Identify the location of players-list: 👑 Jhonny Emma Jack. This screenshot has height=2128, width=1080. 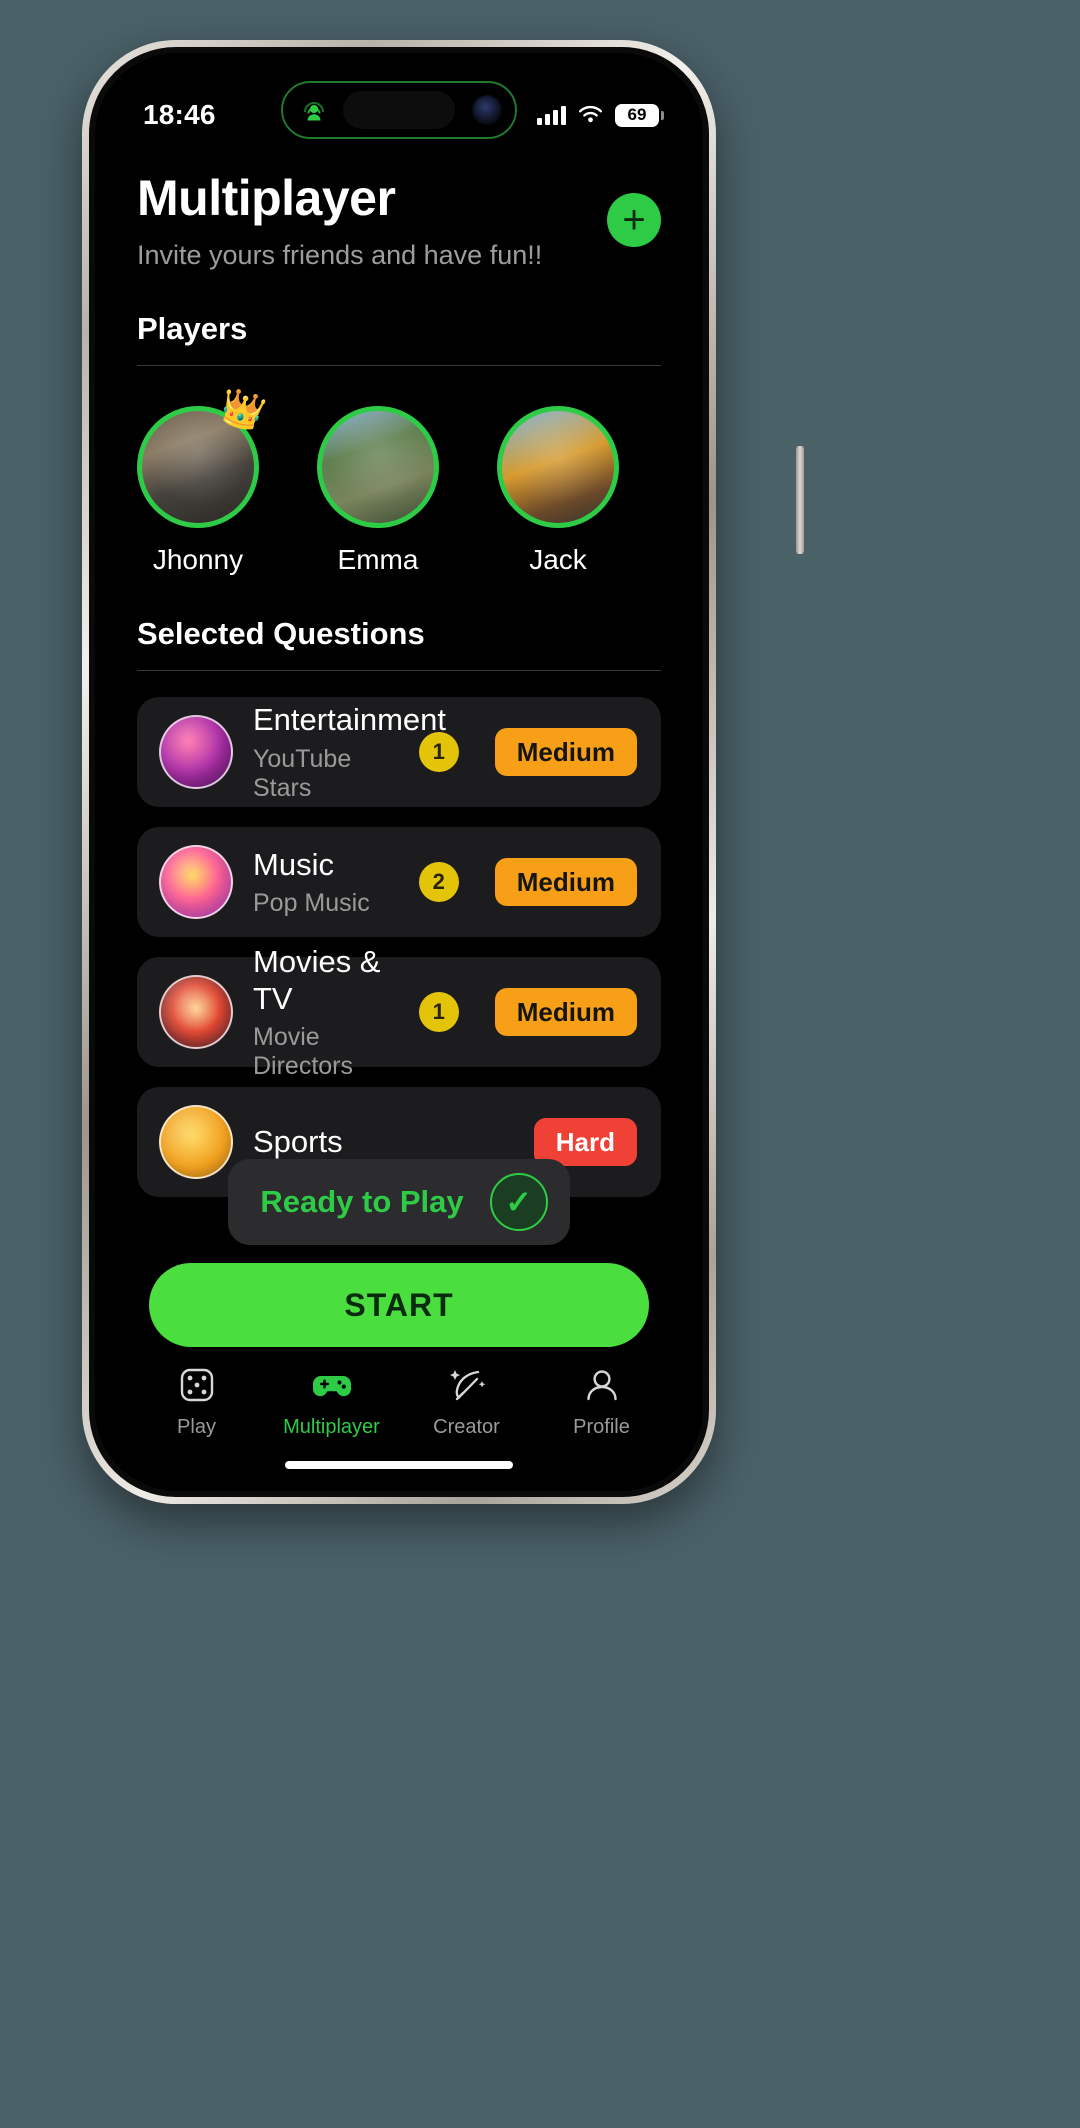
(399, 480).